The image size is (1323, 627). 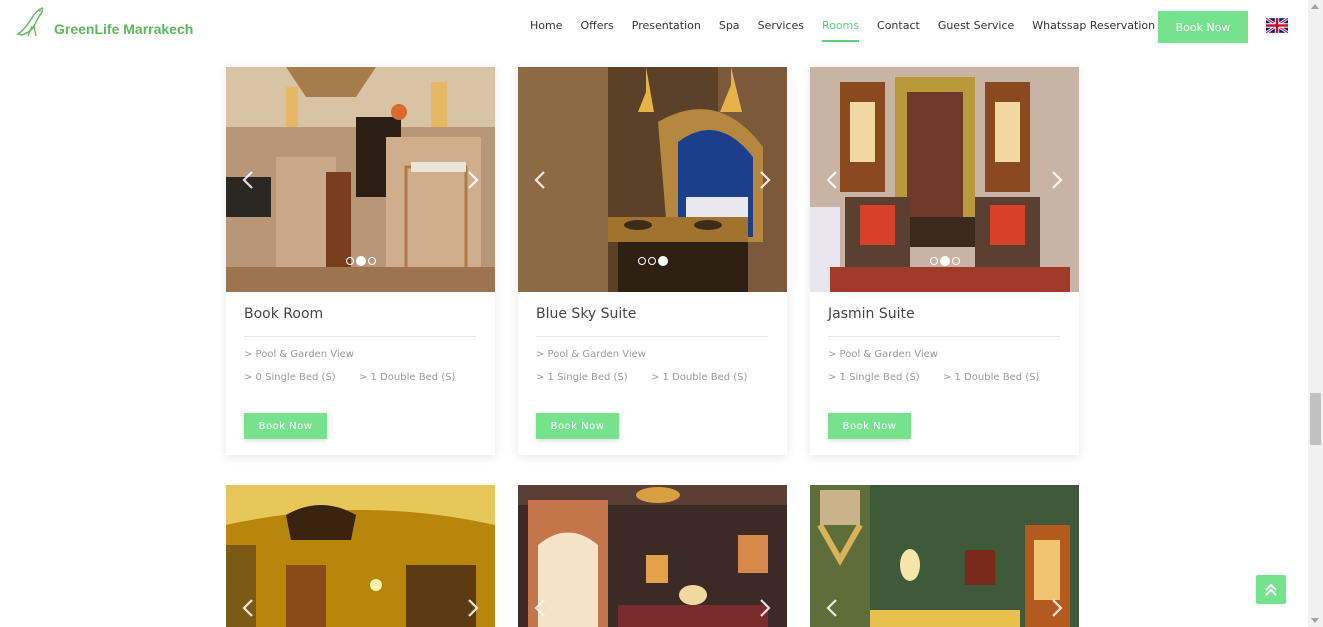 What do you see at coordinates (840, 30) in the screenshot?
I see `nav-item-rooms: Rooms` at bounding box center [840, 30].